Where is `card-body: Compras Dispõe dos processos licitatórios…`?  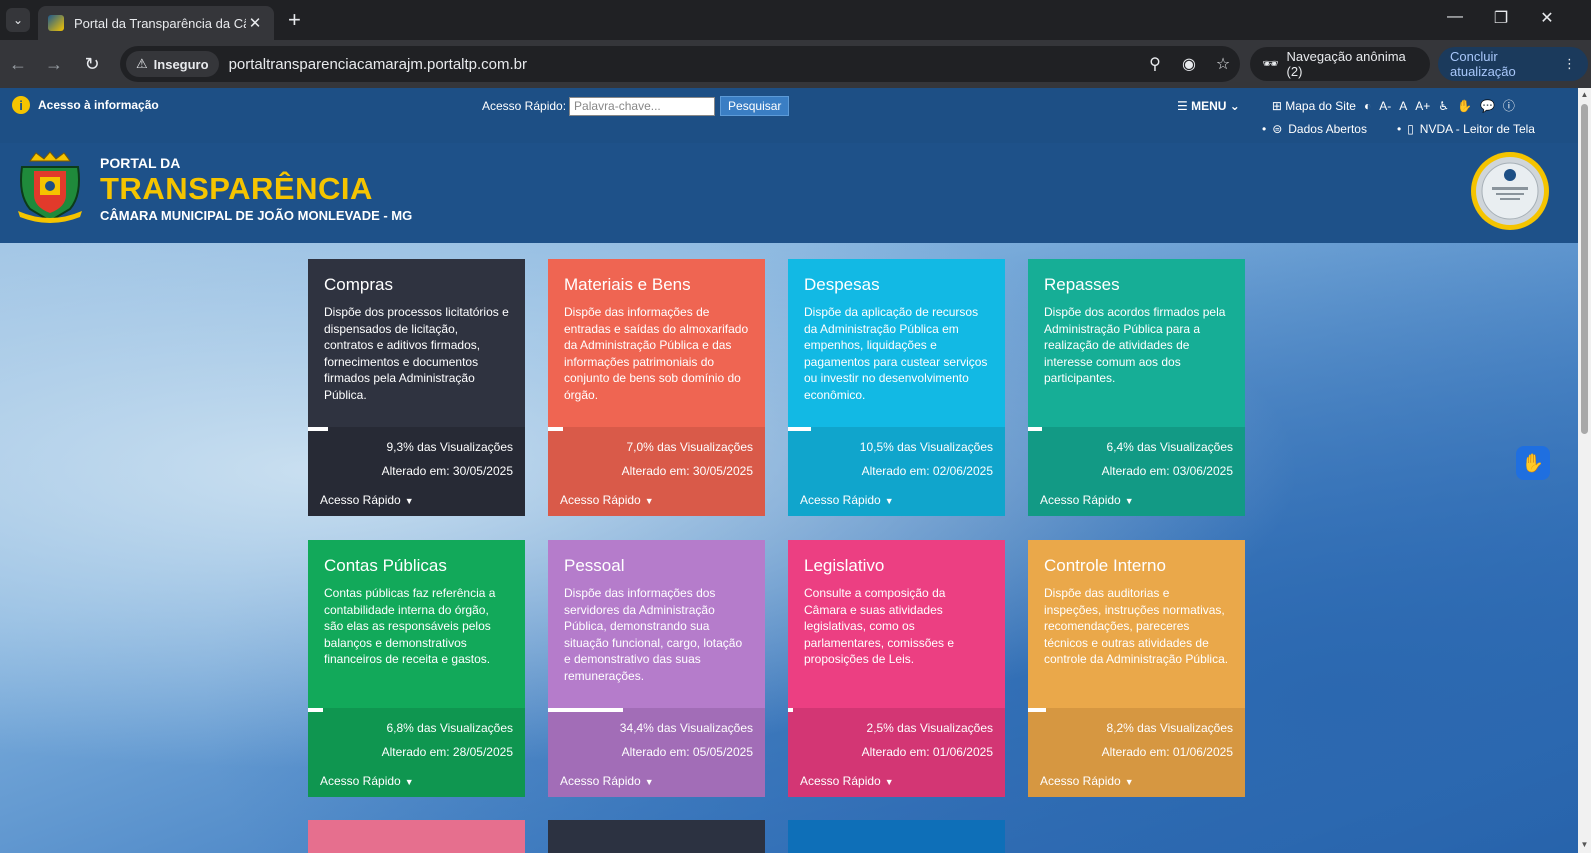 card-body: Compras Dispõe dos processos licitatórios… is located at coordinates (416, 343).